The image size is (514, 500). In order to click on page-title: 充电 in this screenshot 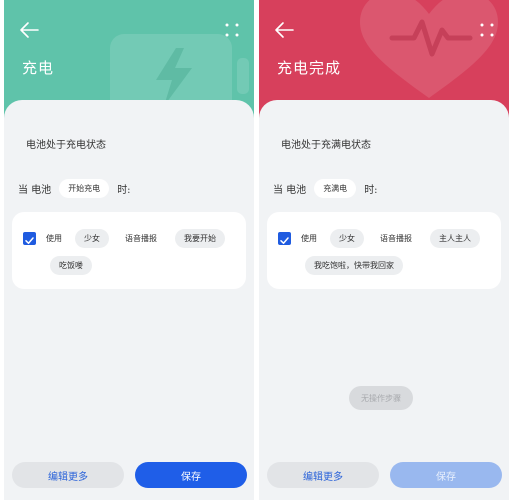, I will do `click(38, 68)`.